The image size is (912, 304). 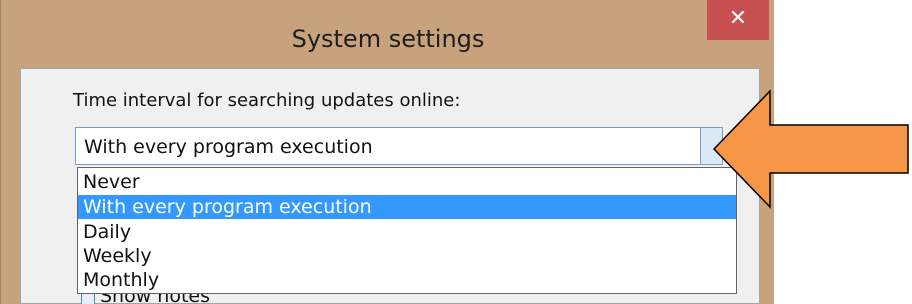 I want to click on option-every-program-execution: With every program execution, so click(x=407, y=207).